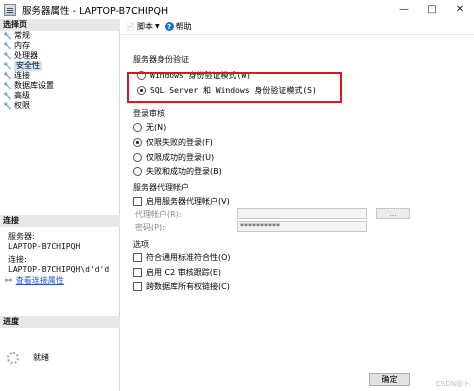 The image size is (474, 391). What do you see at coordinates (137, 201) in the screenshot?
I see `enable-proxy-checkbox` at bounding box center [137, 201].